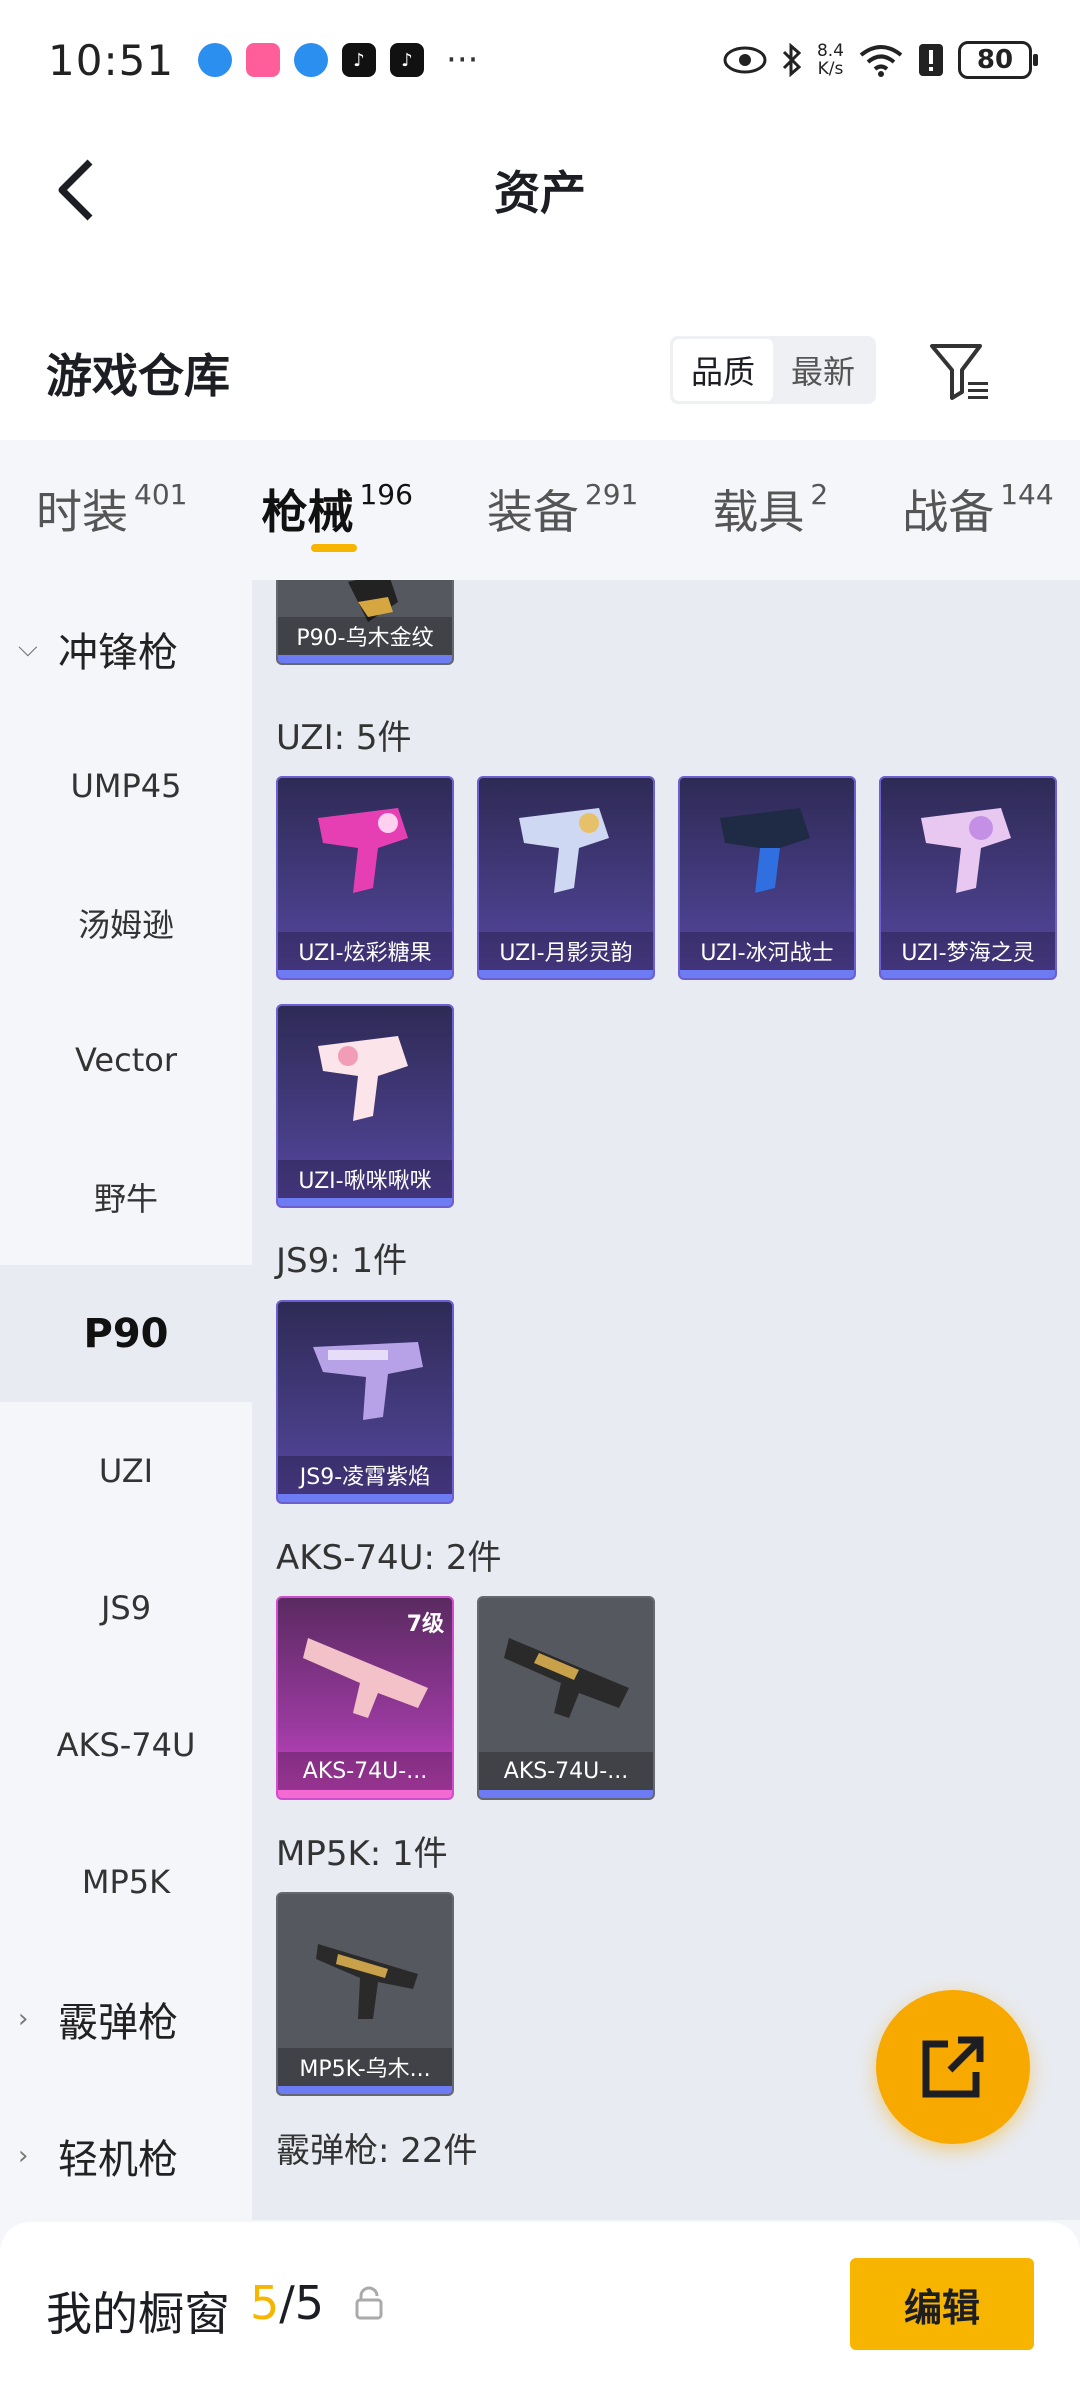 The image size is (1080, 2382). I want to click on showcase-count: 5/5, so click(287, 2303).